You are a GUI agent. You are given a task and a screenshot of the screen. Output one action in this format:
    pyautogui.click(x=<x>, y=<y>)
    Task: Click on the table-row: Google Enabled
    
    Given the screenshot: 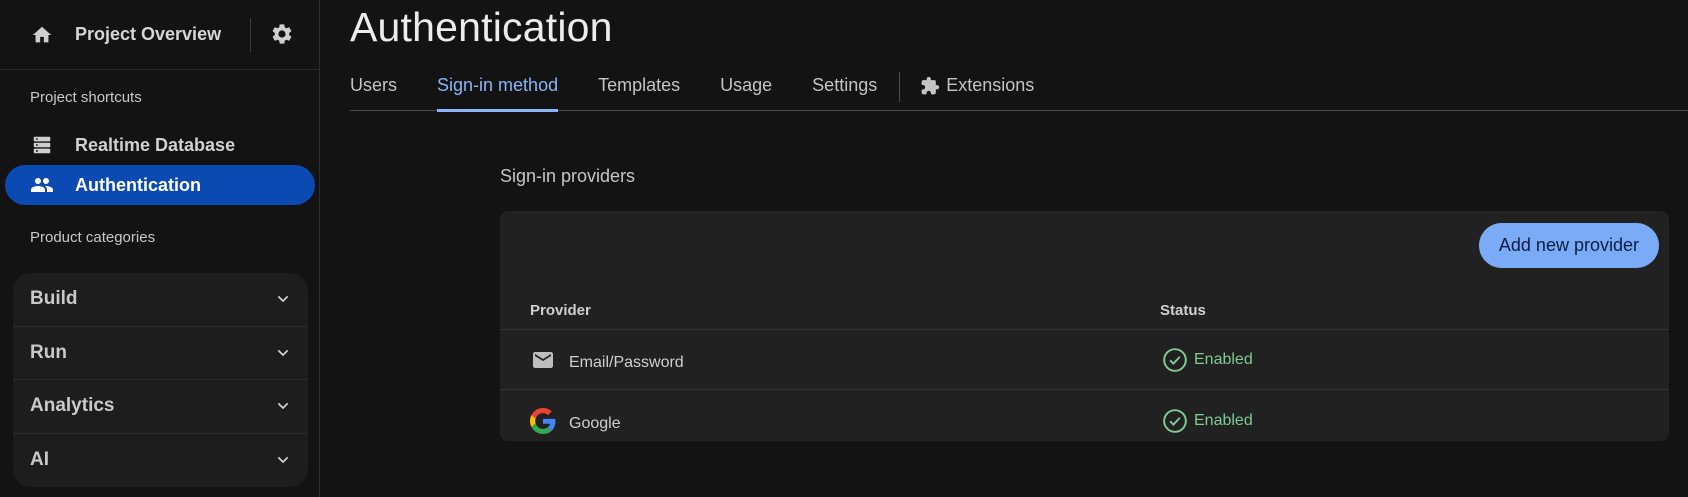 What is the action you would take?
    pyautogui.click(x=1084, y=416)
    